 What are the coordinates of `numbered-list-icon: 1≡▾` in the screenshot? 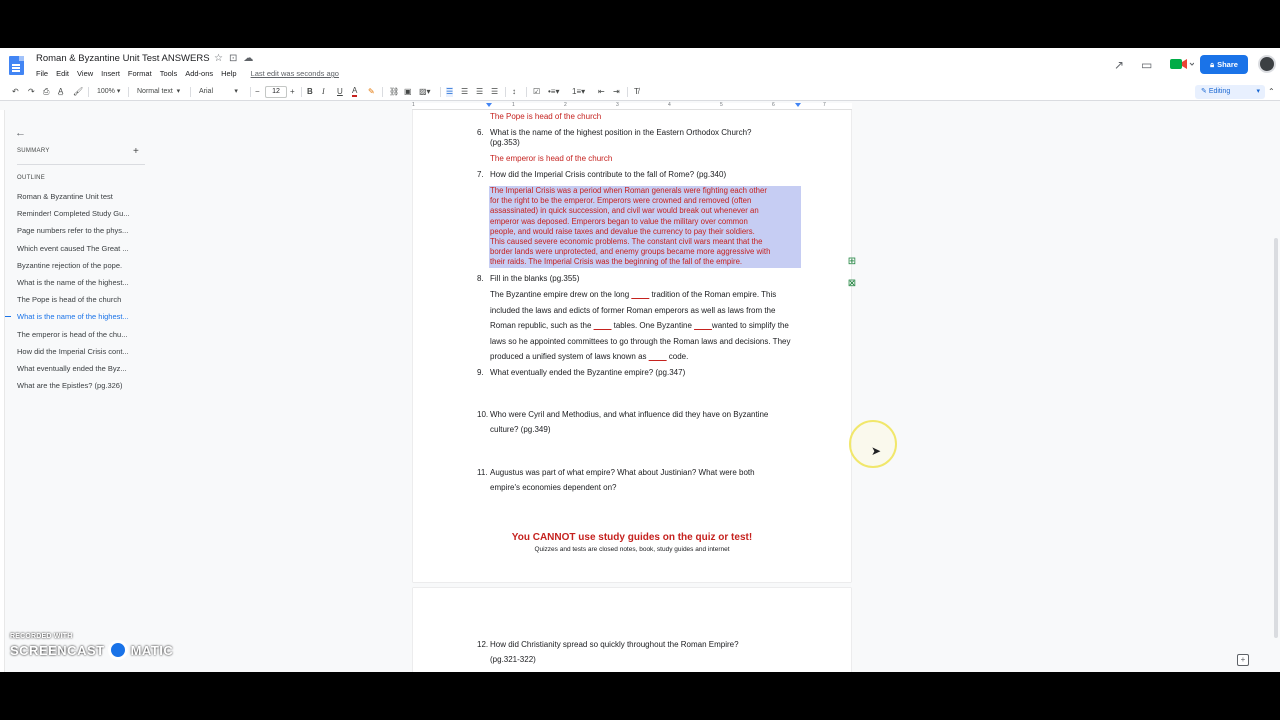 It's located at (578, 92).